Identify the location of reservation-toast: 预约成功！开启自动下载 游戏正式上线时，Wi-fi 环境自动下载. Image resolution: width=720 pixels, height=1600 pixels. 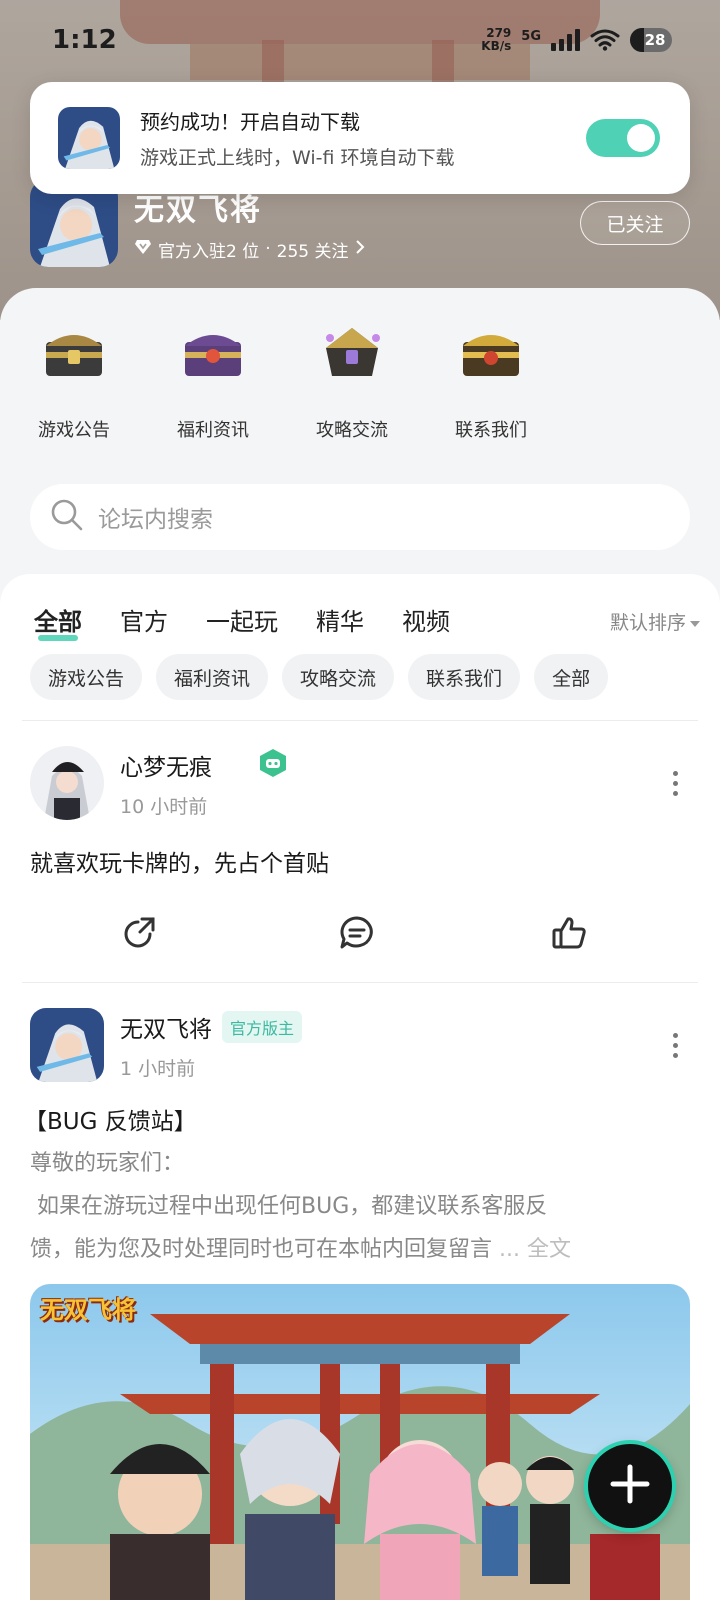
(360, 138).